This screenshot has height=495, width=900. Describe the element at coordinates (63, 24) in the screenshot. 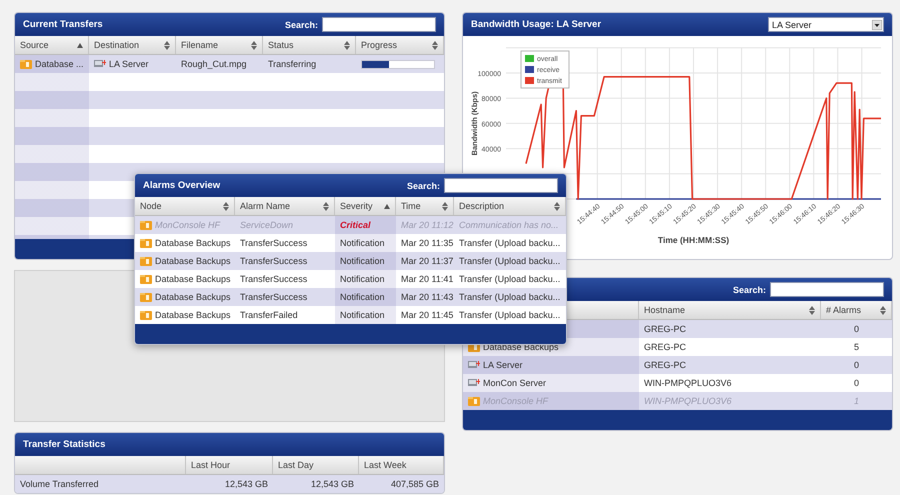

I see `panel-title: Current Transfers` at that location.